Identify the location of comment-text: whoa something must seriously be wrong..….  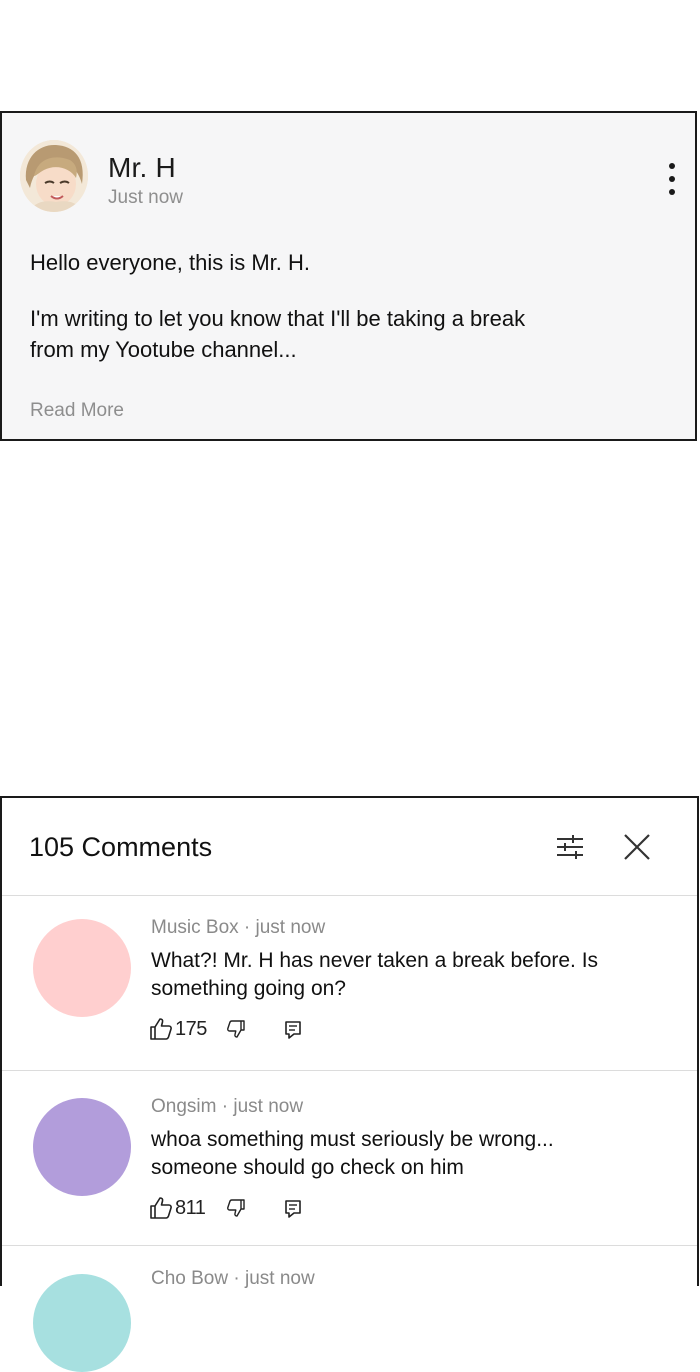
(352, 1153).